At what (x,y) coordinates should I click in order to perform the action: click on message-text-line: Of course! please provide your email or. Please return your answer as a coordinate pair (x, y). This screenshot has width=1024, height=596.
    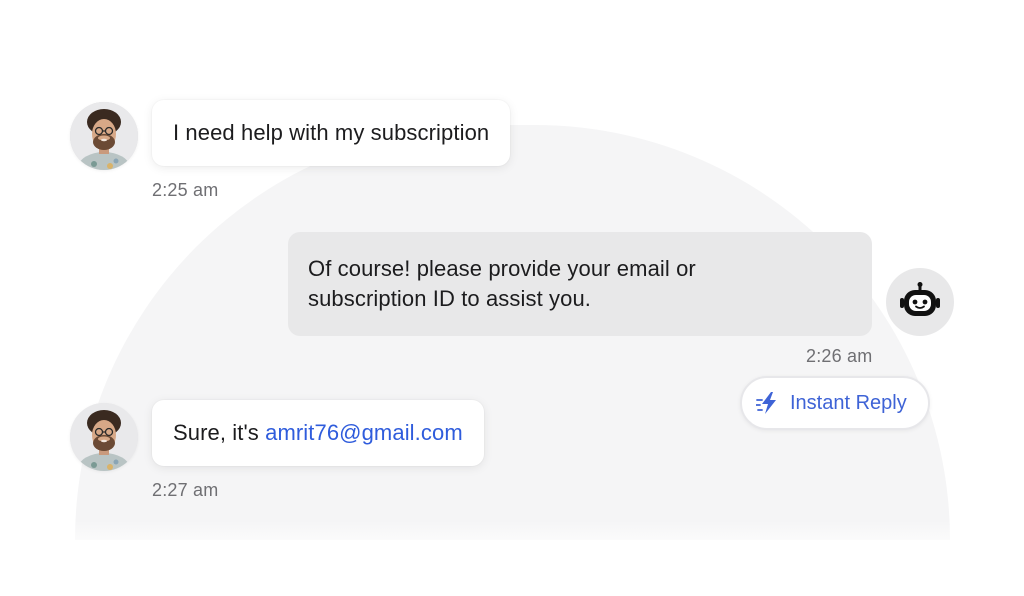
    Looking at the image, I should click on (502, 268).